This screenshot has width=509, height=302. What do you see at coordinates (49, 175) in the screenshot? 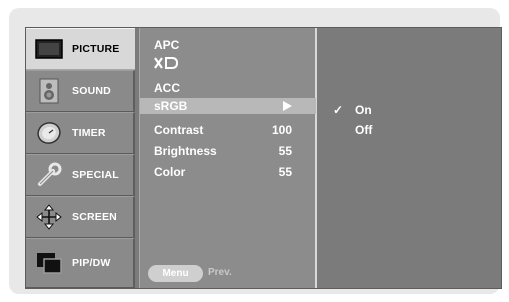
I see `wrench-icon` at bounding box center [49, 175].